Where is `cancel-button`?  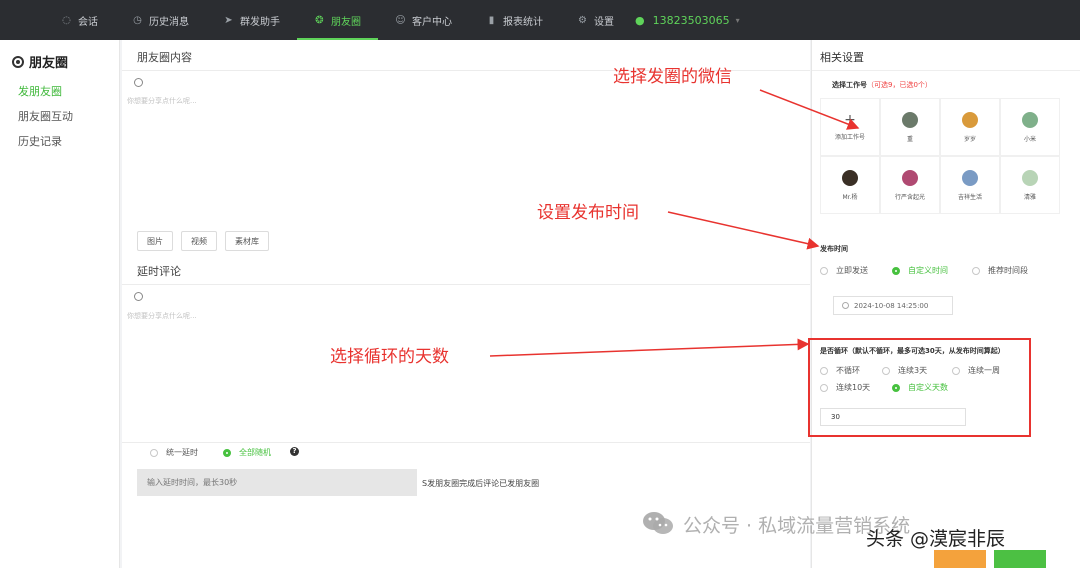 cancel-button is located at coordinates (960, 559).